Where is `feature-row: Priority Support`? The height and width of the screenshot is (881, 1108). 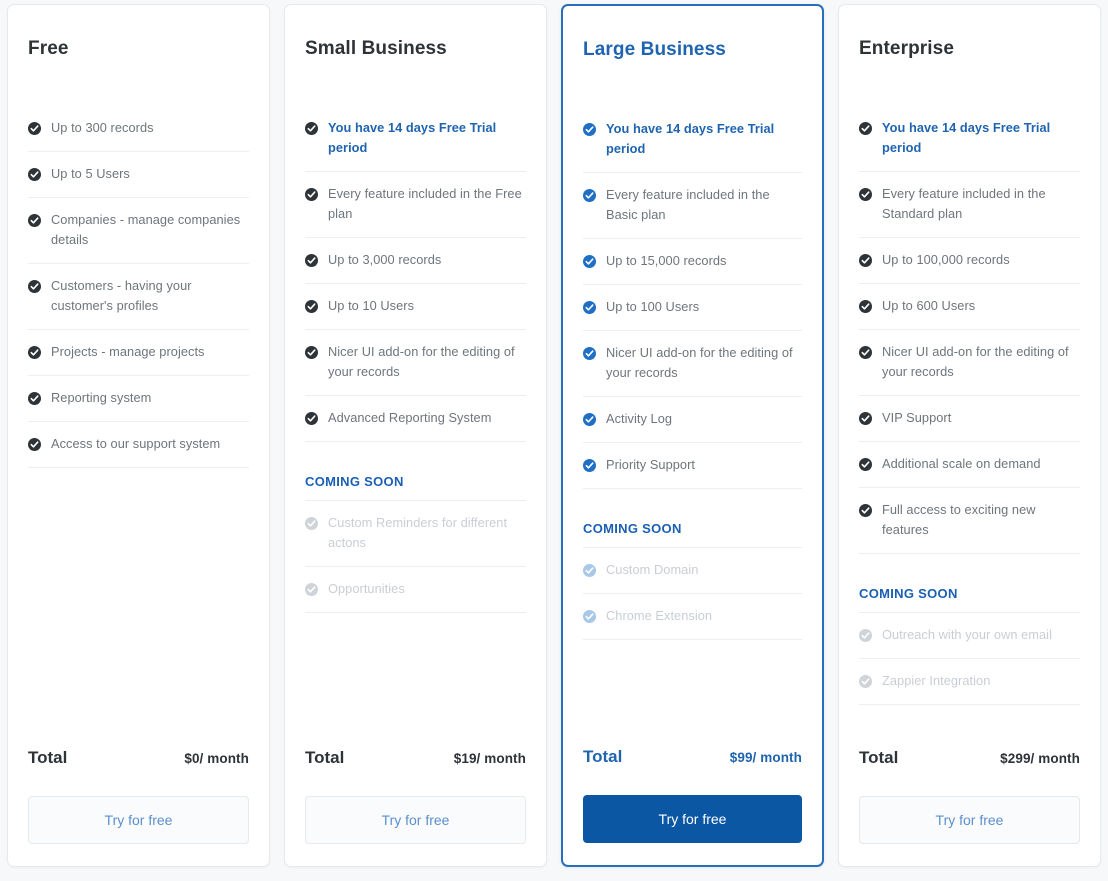
feature-row: Priority Support is located at coordinates (692, 466).